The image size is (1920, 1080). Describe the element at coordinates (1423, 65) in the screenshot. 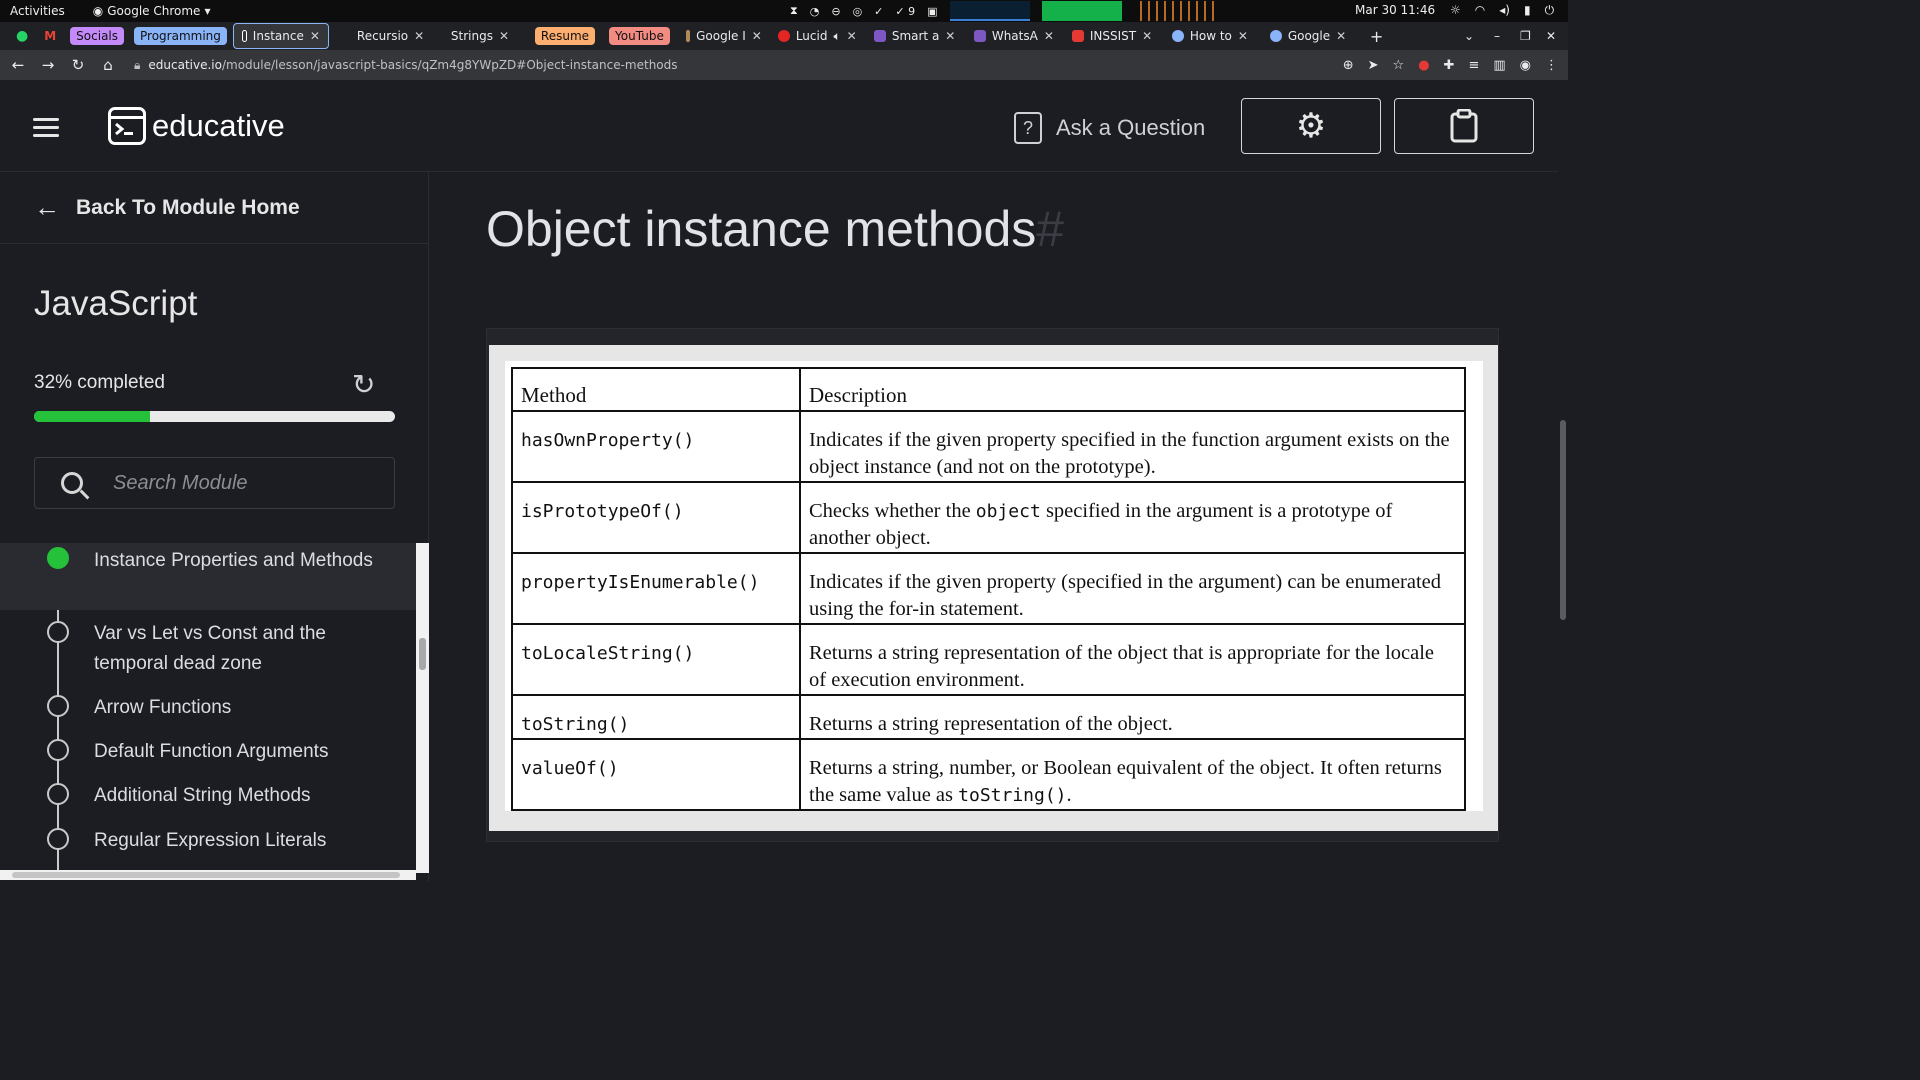

I see `adblock-icon: ●` at that location.